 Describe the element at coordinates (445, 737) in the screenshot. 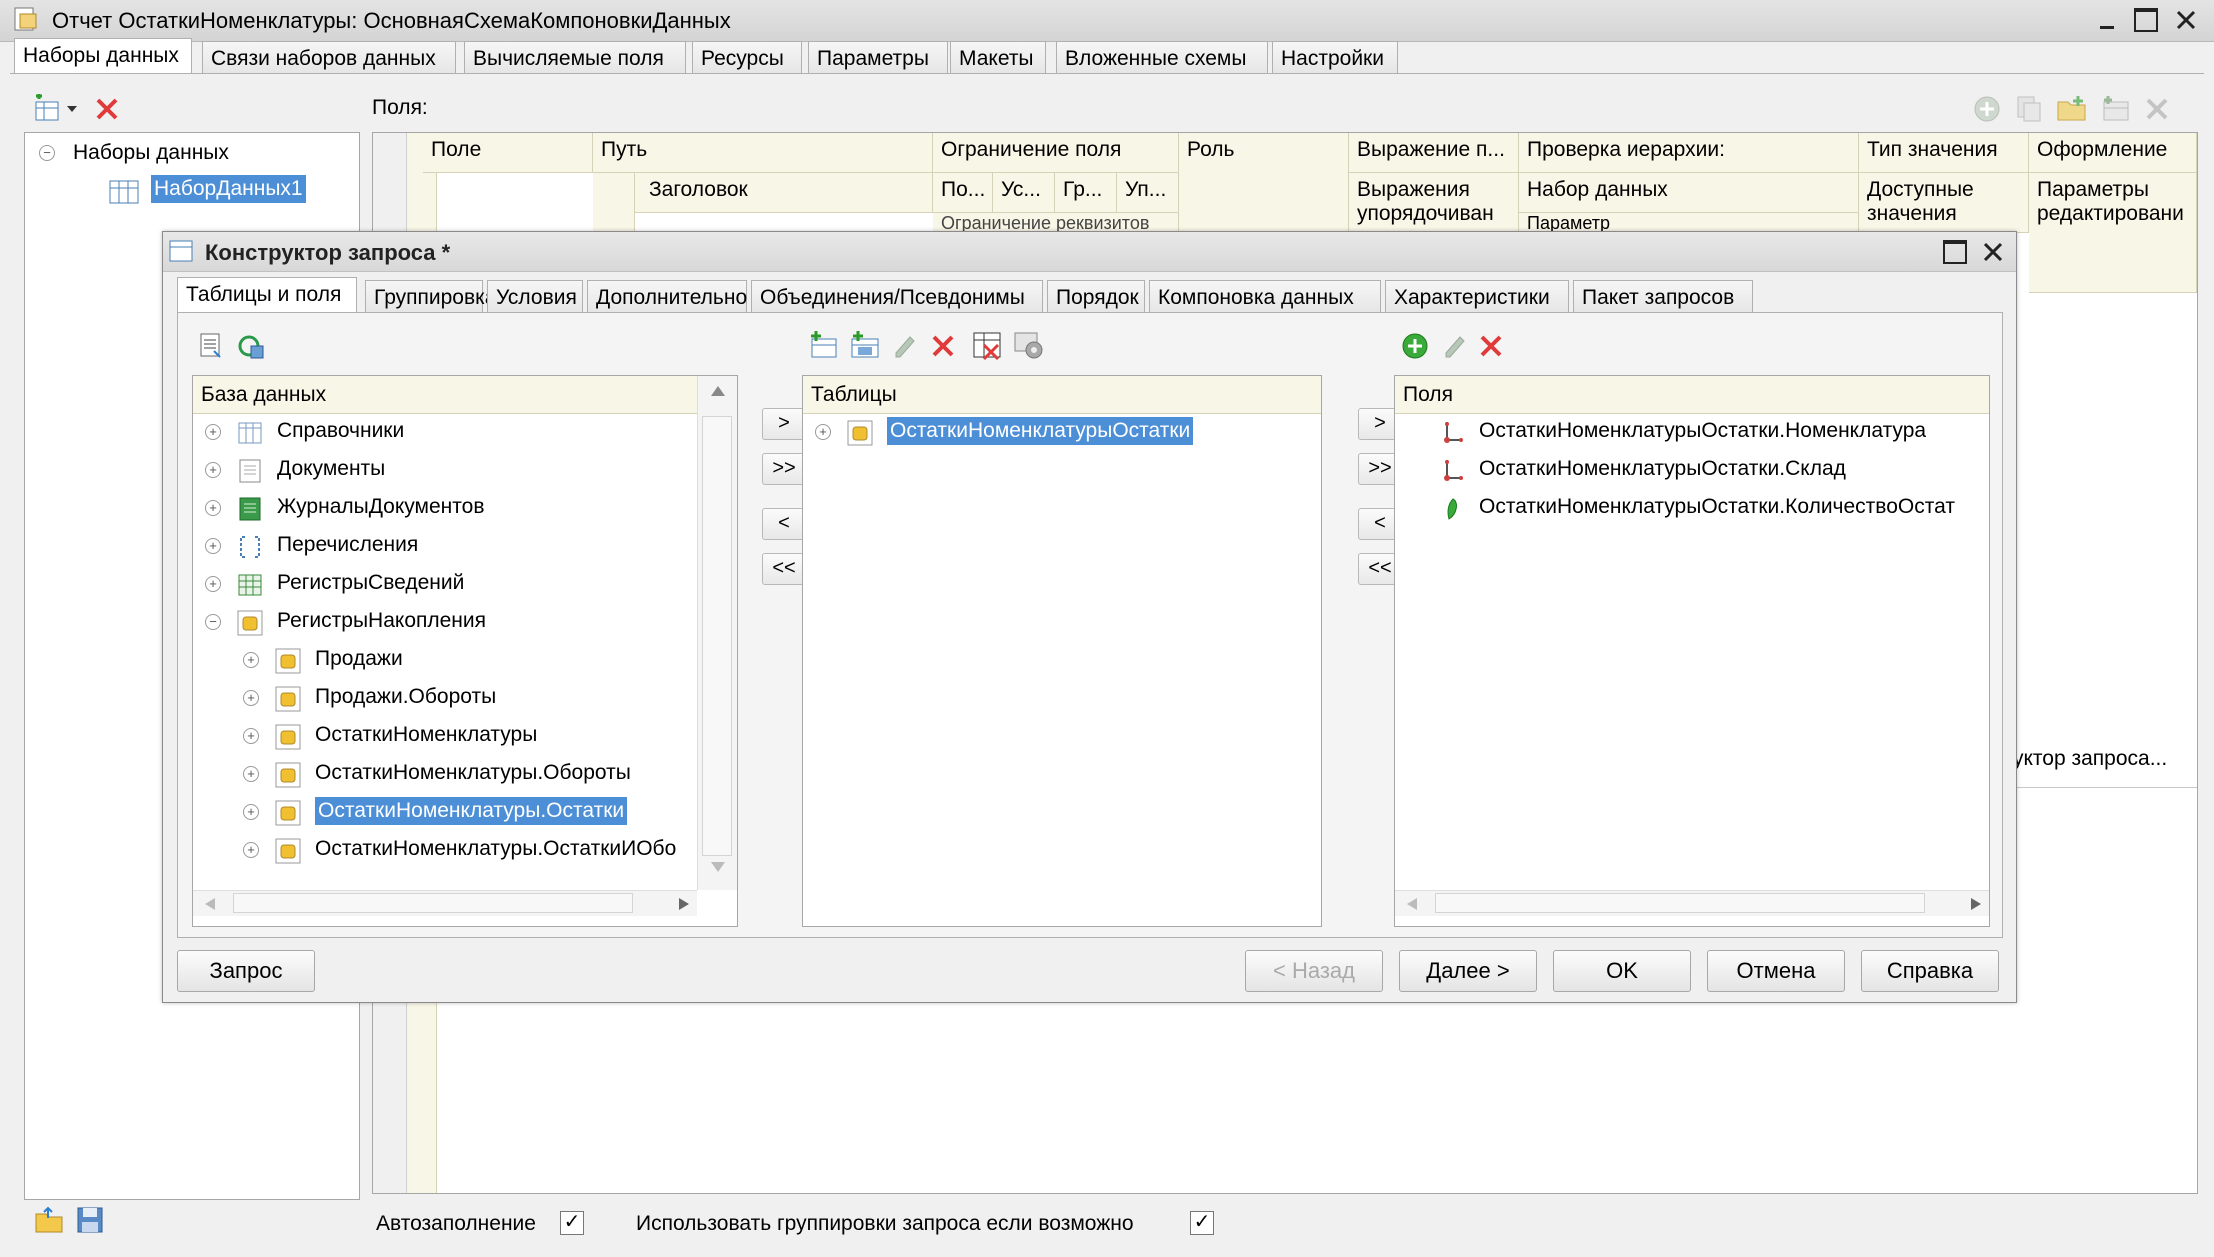

I see `database-tree-item: + ОстаткиНоменклатуры` at that location.